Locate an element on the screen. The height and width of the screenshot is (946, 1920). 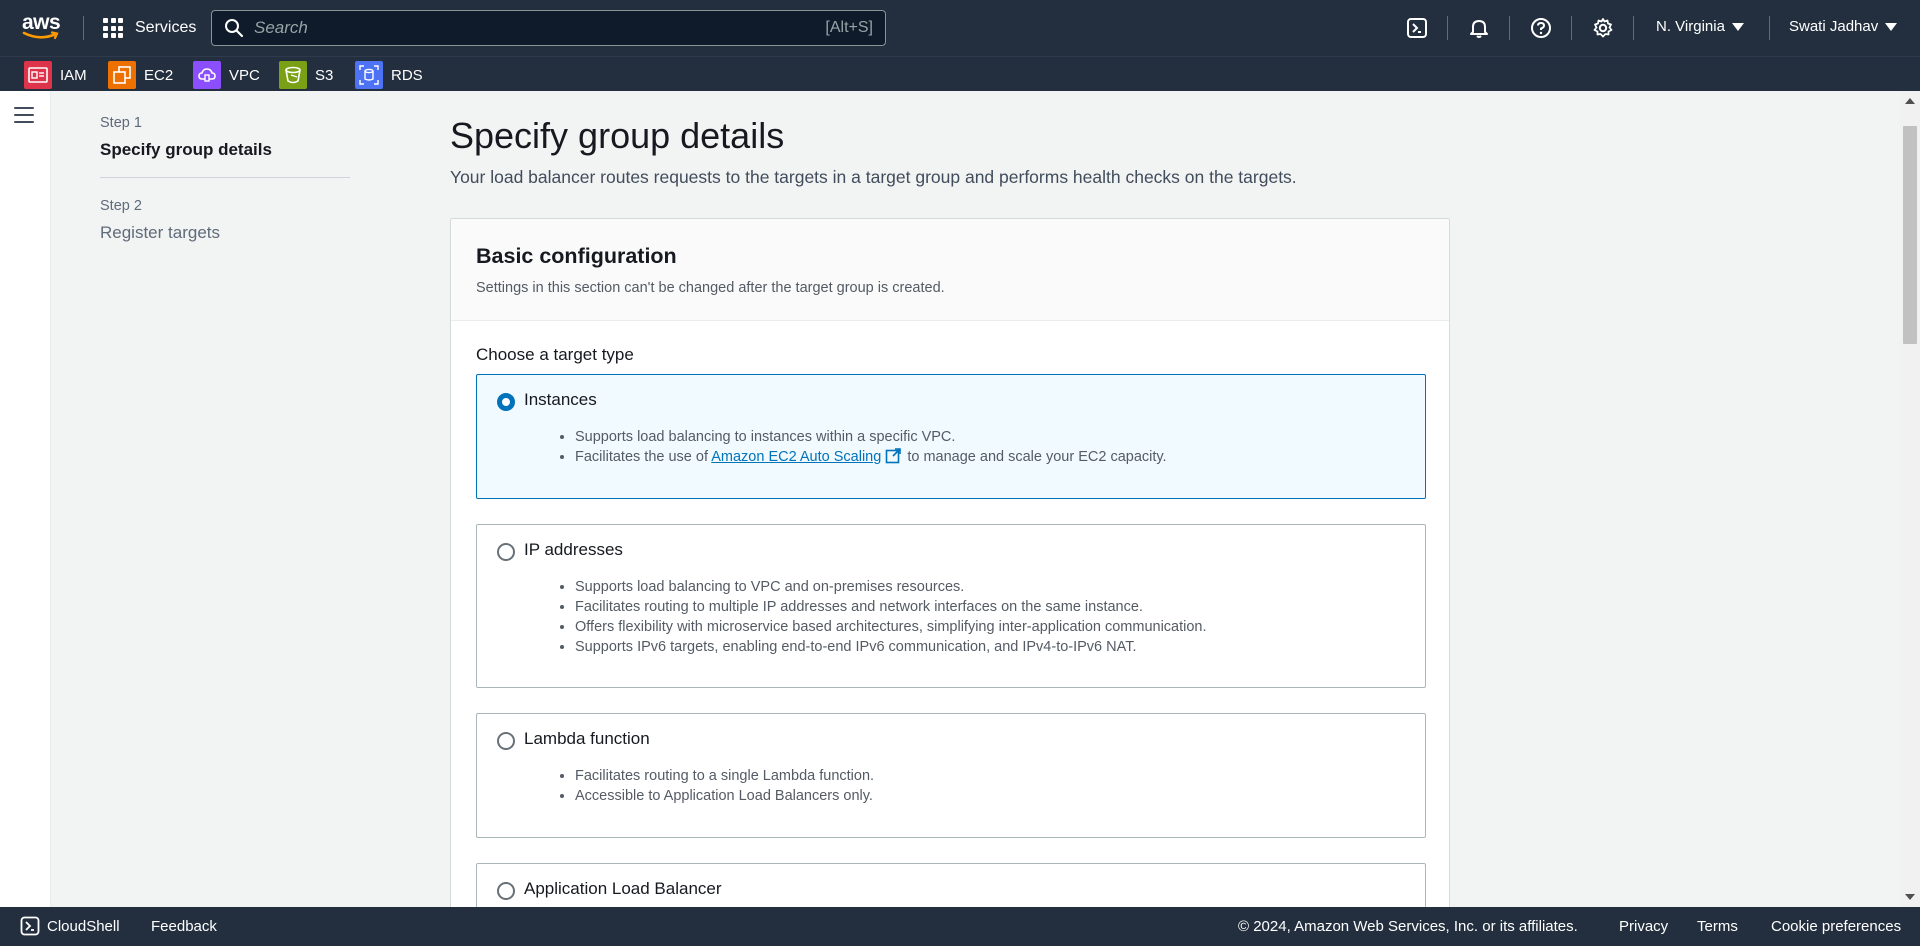
ec2-icon is located at coordinates (122, 75).